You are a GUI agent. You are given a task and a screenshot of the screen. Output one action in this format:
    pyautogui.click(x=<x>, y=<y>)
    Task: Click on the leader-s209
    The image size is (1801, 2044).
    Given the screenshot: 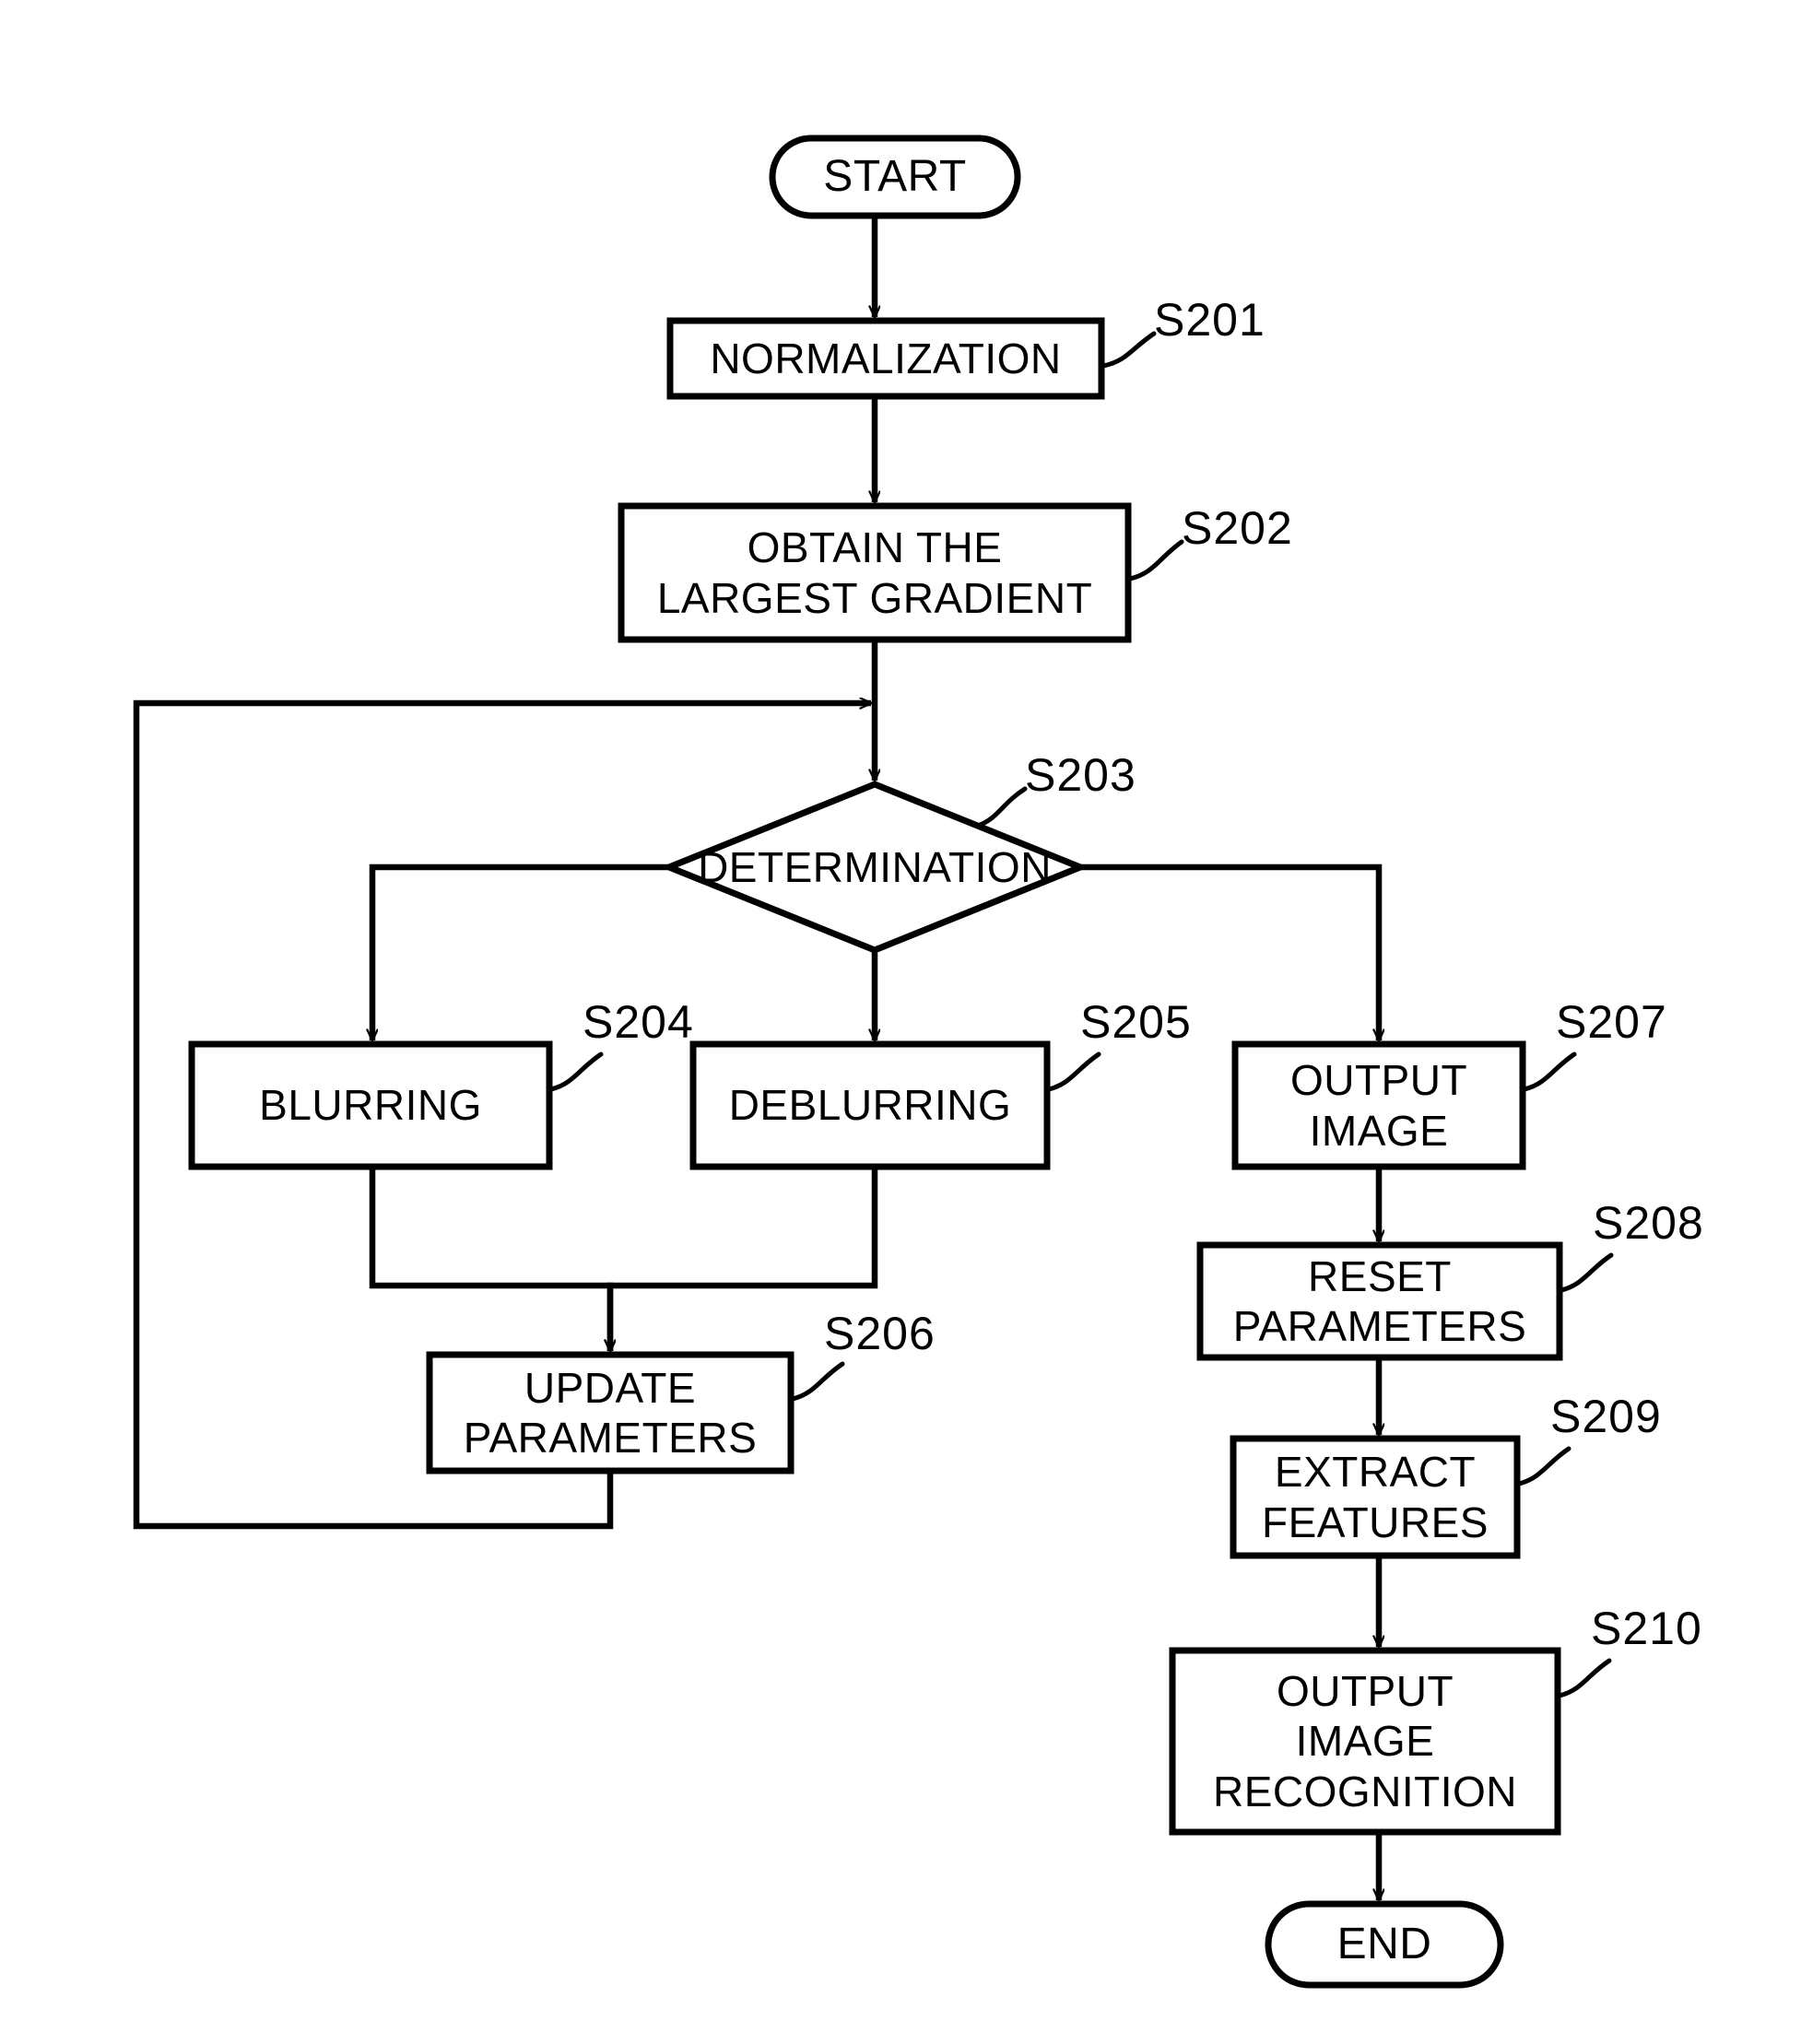 What is the action you would take?
    pyautogui.click(x=1543, y=1466)
    